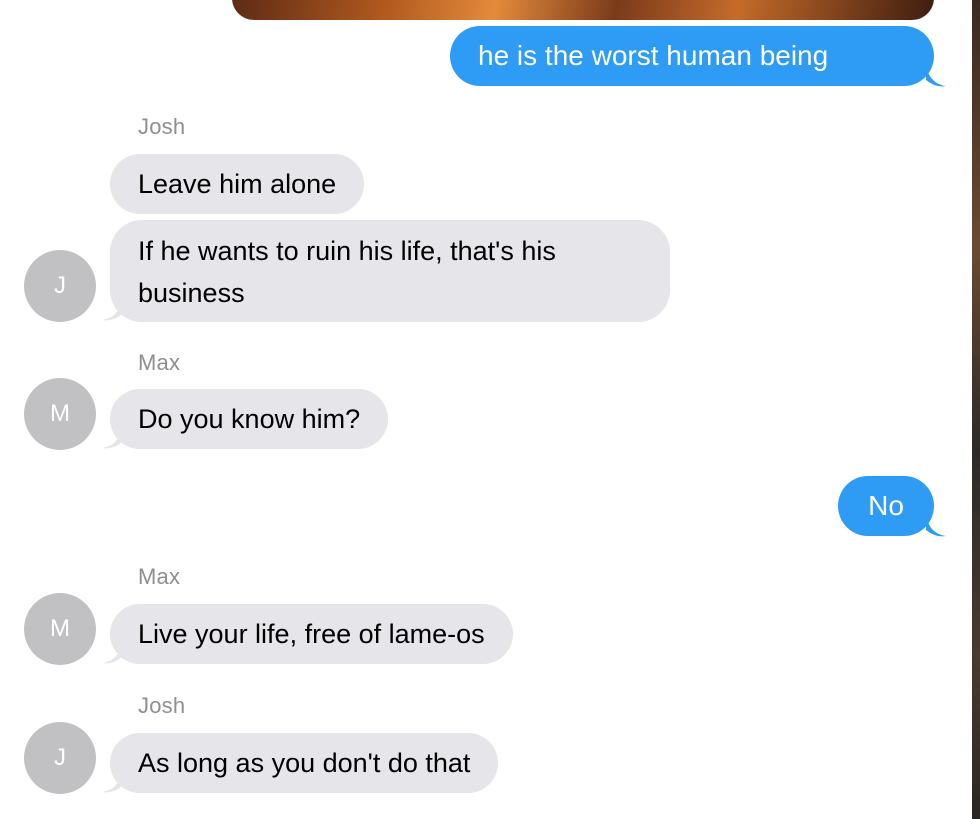 This screenshot has height=819, width=980. I want to click on outgoing-message: he is the worst human being, so click(692, 56).